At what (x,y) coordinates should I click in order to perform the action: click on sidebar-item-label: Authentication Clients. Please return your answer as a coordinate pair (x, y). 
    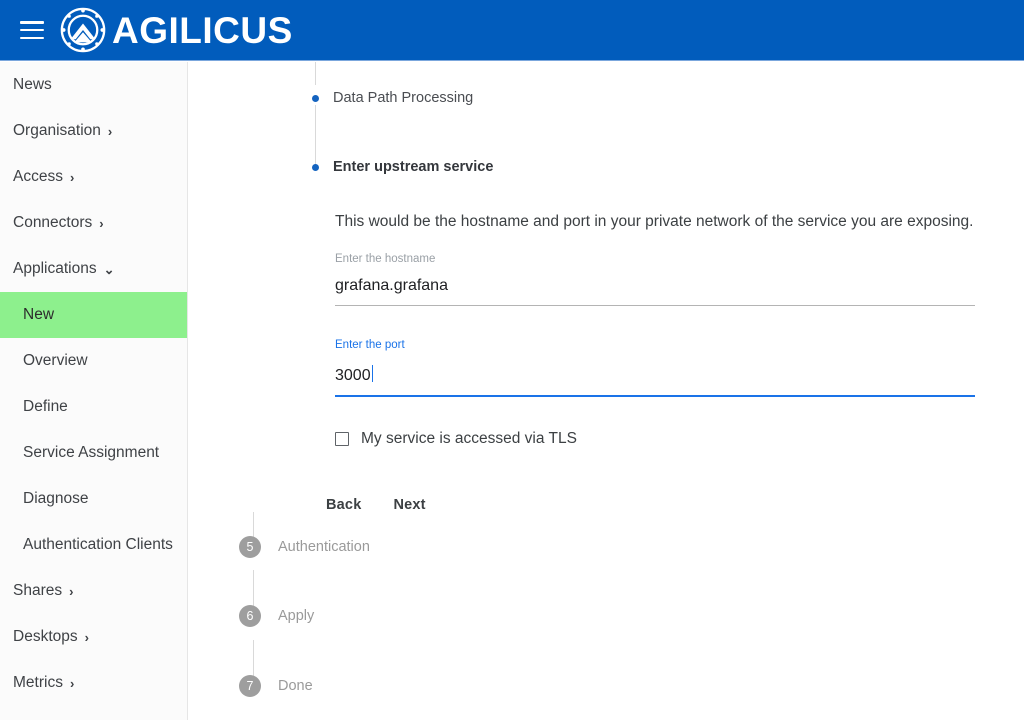
    Looking at the image, I should click on (98, 545).